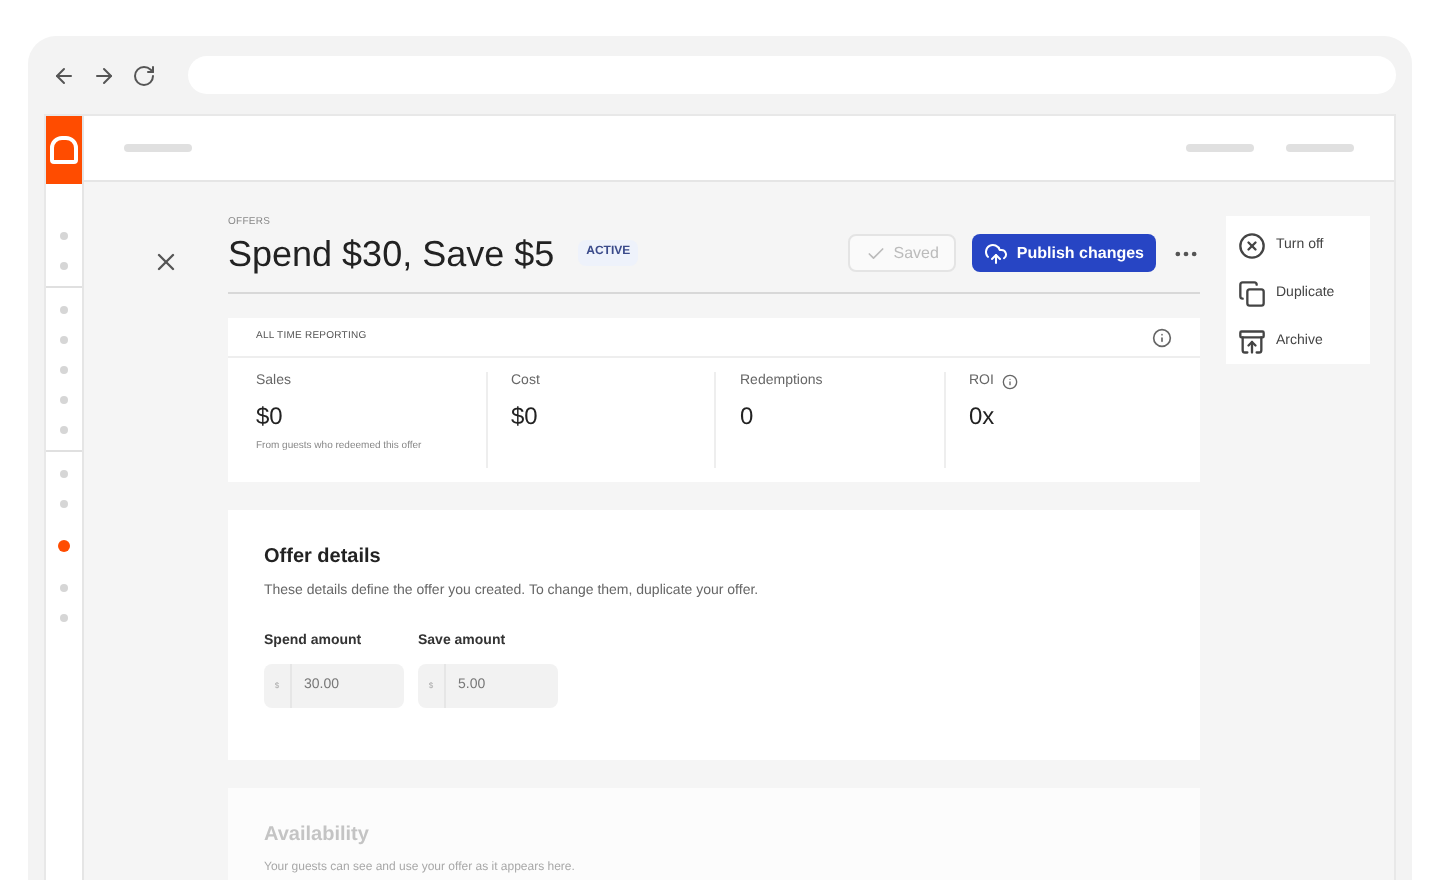 The height and width of the screenshot is (880, 1440). Describe the element at coordinates (64, 150) in the screenshot. I see `app-logo` at that location.